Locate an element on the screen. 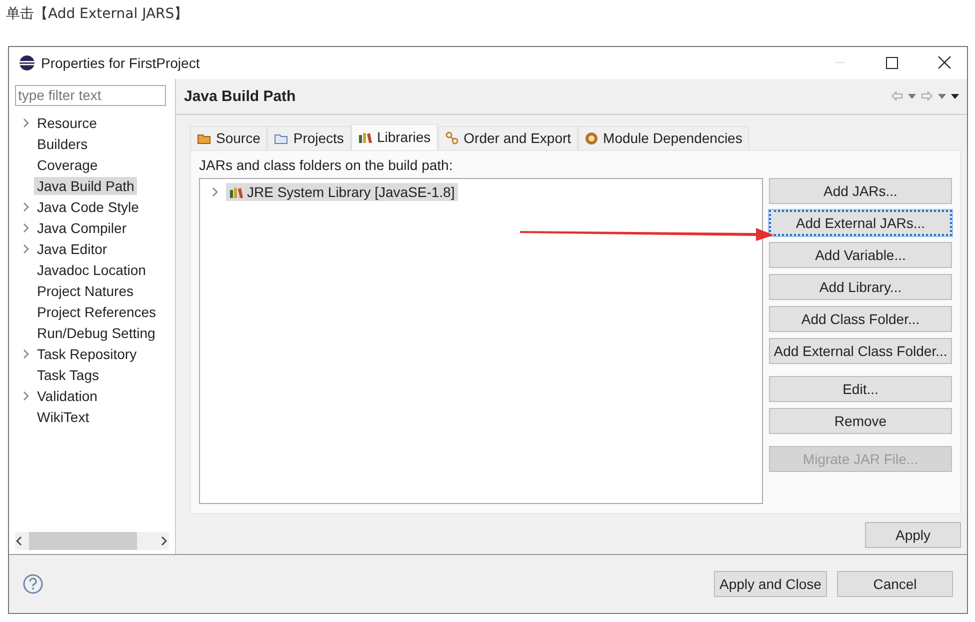 Image resolution: width=975 pixels, height=622 pixels. back-arrow-icon is located at coordinates (897, 96).